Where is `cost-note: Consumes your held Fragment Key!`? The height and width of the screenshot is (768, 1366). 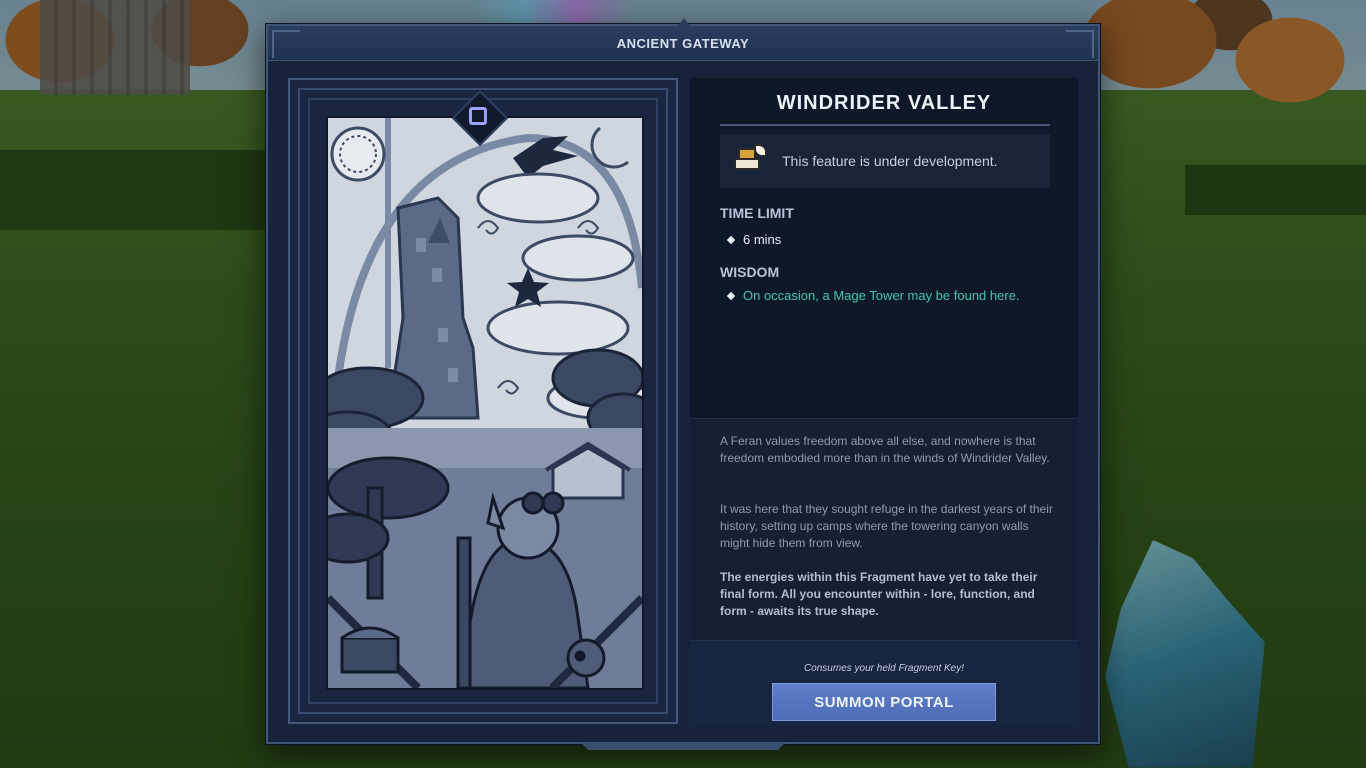
cost-note: Consumes your held Fragment Key! is located at coordinates (884, 668).